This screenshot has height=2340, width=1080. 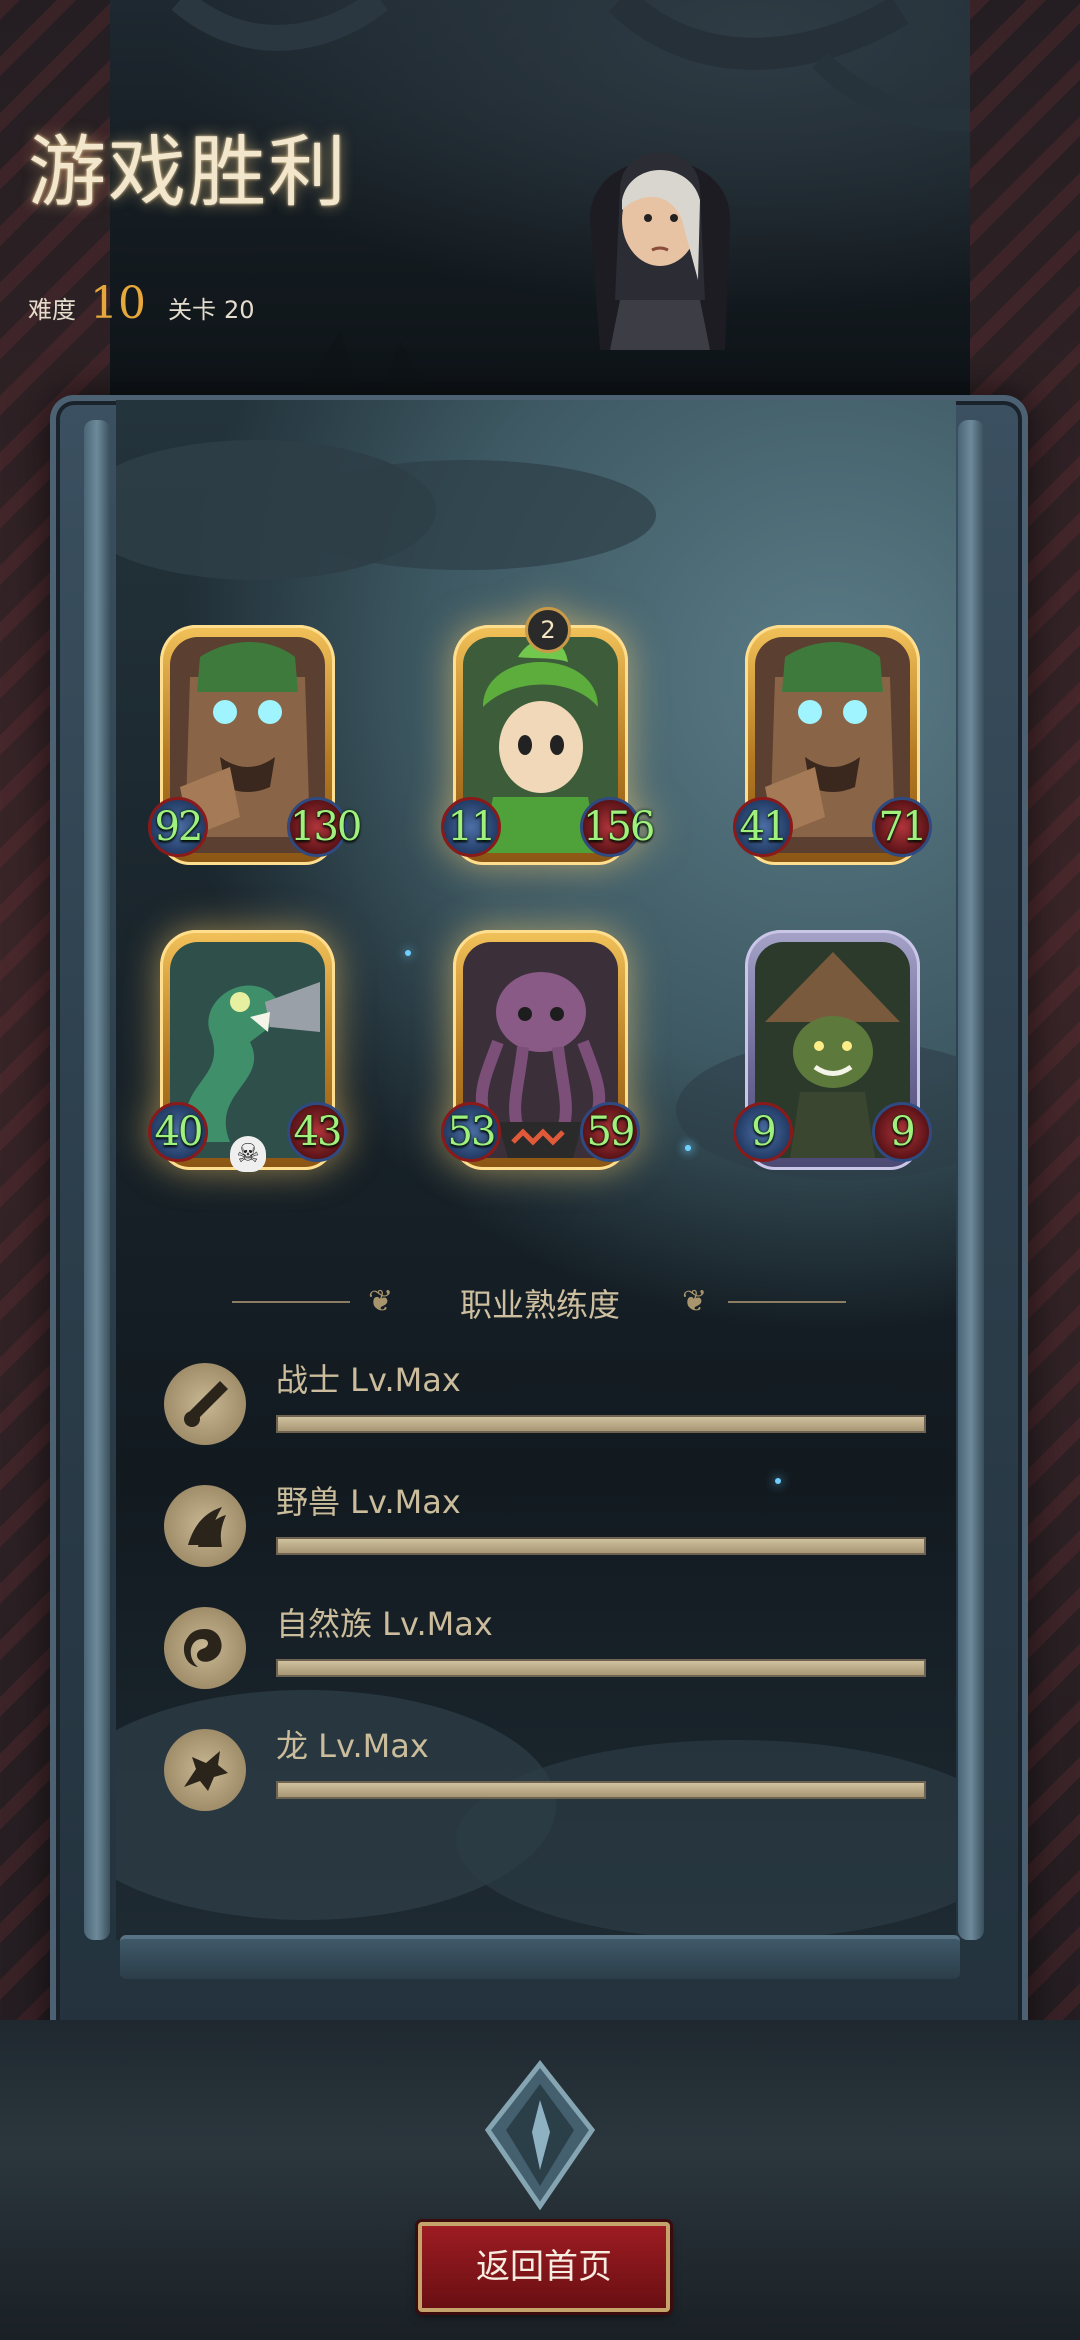 What do you see at coordinates (787, 1302) in the screenshot?
I see `divider-right` at bounding box center [787, 1302].